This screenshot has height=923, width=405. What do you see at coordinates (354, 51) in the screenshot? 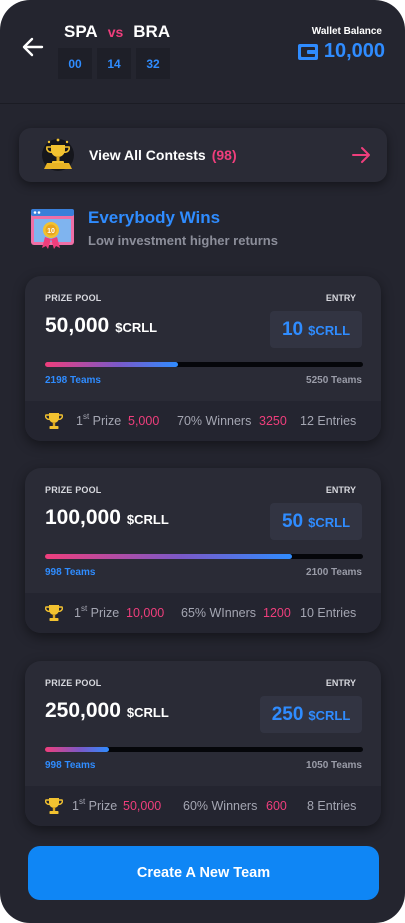
I see `wallet-amount: 10,000` at bounding box center [354, 51].